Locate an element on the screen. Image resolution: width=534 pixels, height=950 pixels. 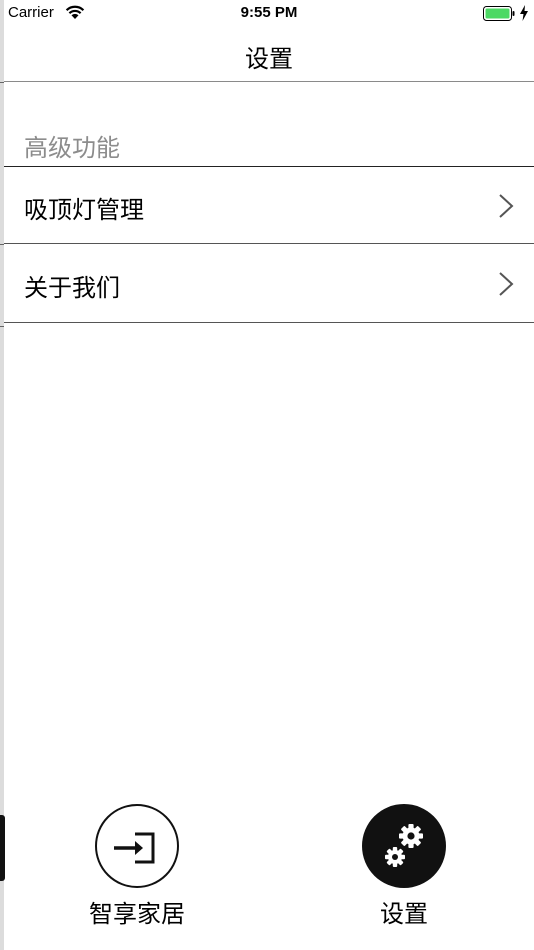
gears-icon is located at coordinates (404, 845).